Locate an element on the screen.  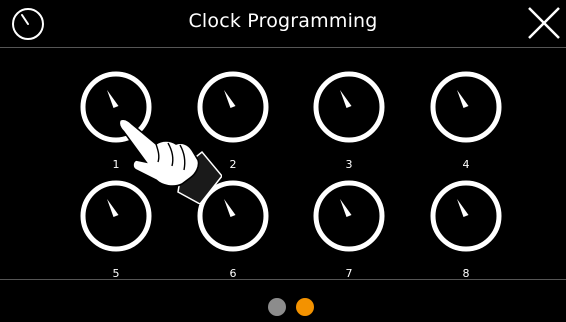
clock-button-2: 2 is located at coordinates (233, 124).